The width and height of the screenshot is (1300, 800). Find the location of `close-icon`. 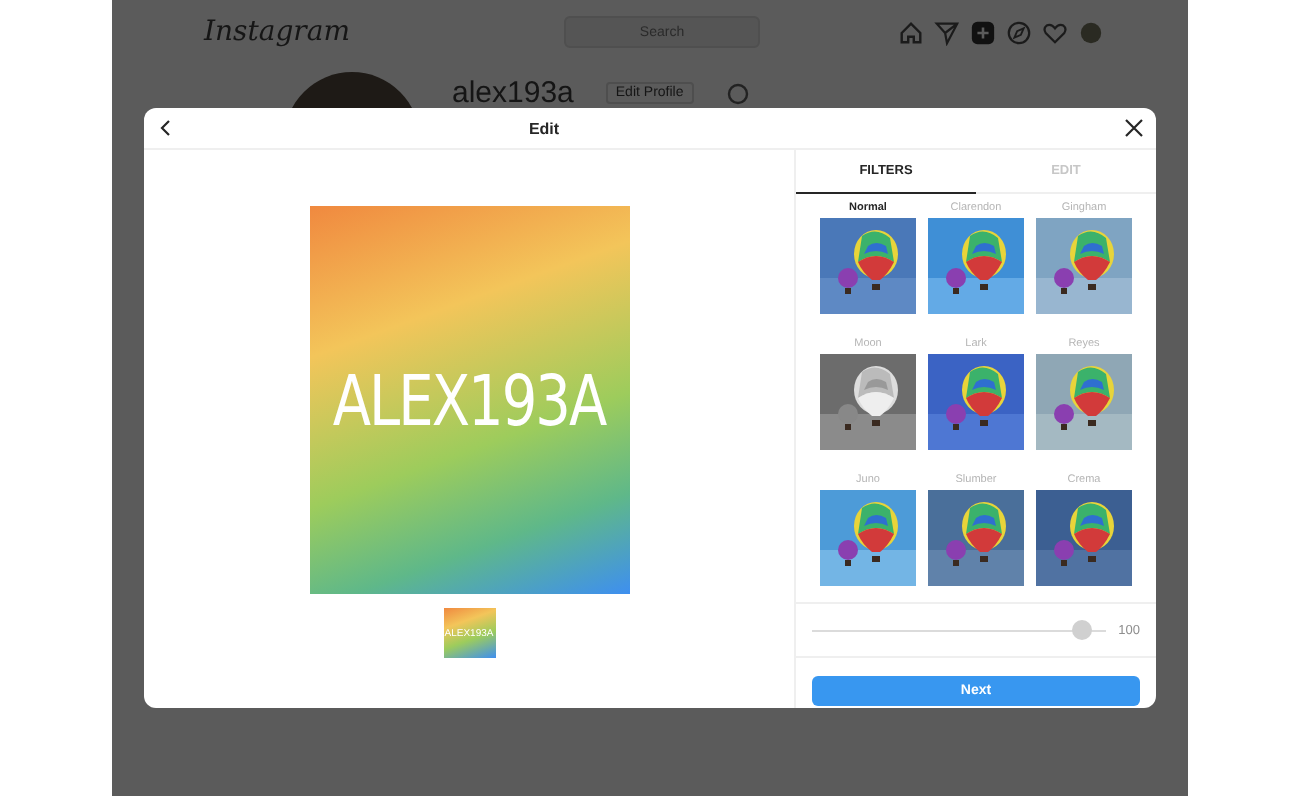

close-icon is located at coordinates (1134, 128).